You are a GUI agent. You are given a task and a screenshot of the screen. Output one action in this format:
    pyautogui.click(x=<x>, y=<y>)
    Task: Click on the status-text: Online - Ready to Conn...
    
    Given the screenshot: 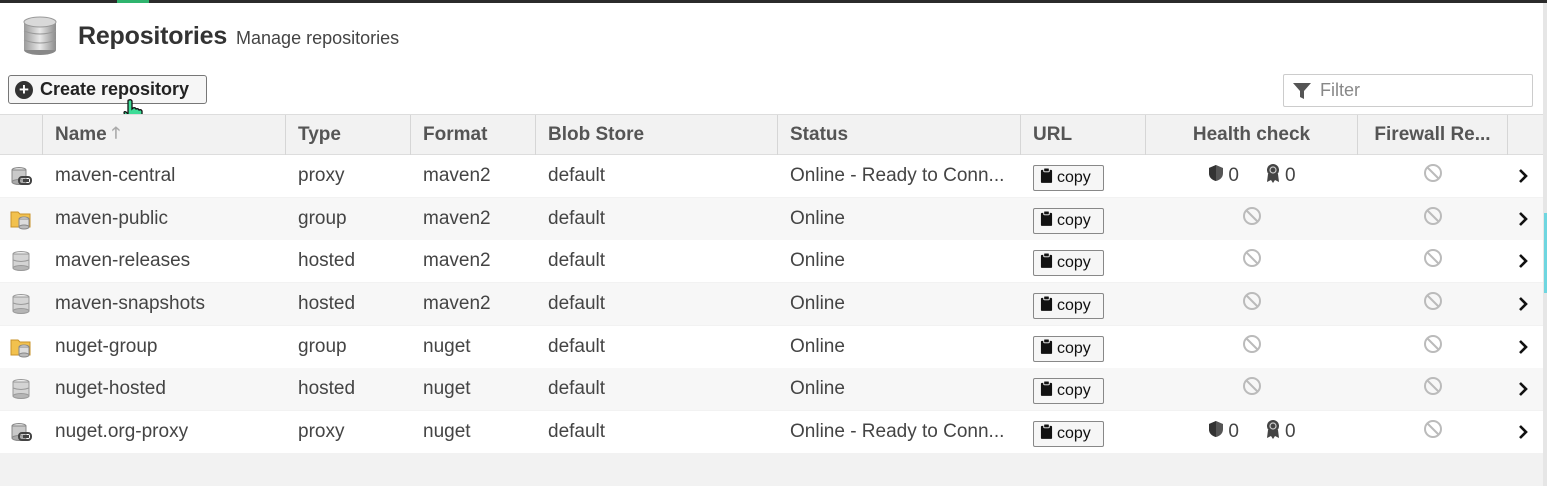 What is the action you would take?
    pyautogui.click(x=897, y=175)
    